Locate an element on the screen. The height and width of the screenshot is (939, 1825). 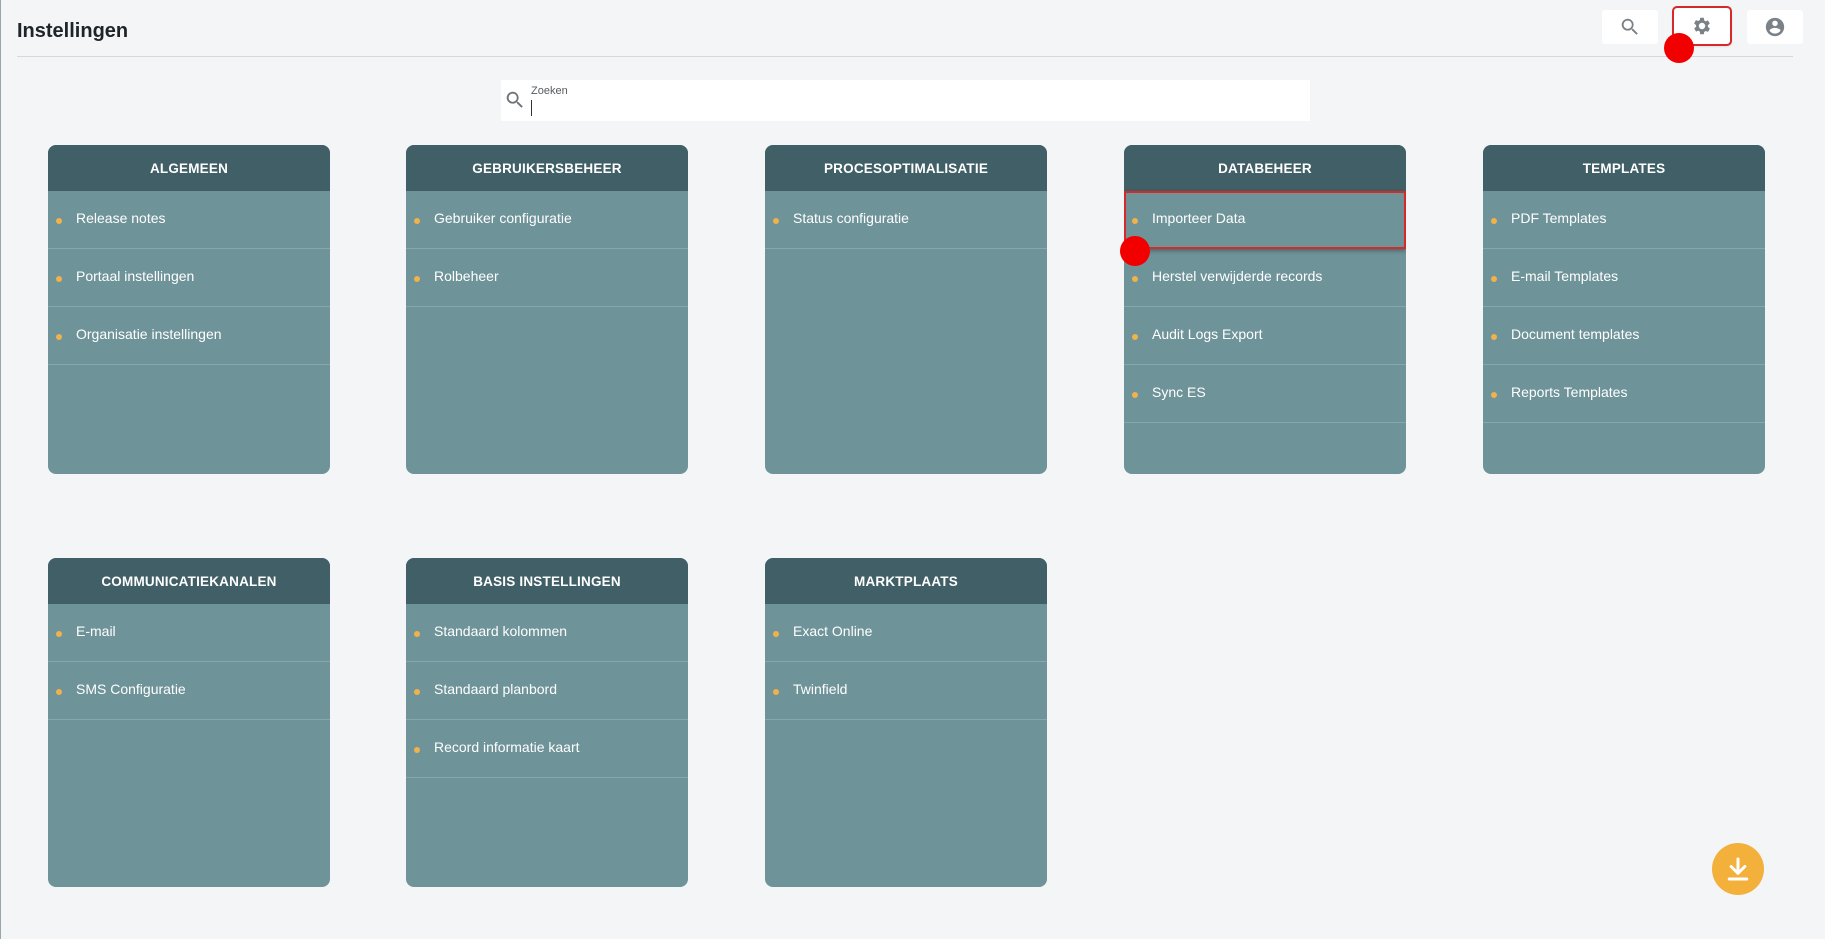
settings-link-label: PDF Templates is located at coordinates (1559, 218).